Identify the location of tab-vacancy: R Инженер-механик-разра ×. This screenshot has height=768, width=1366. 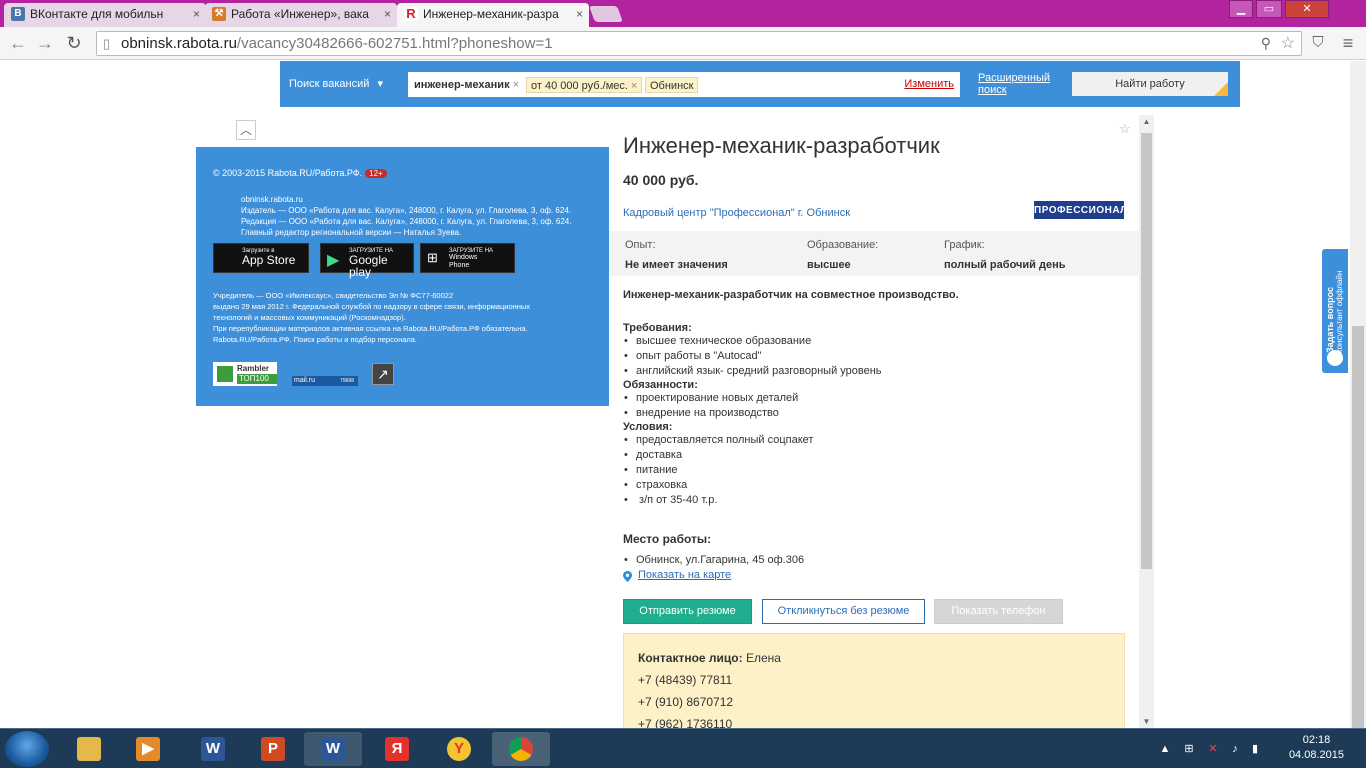
(493, 15).